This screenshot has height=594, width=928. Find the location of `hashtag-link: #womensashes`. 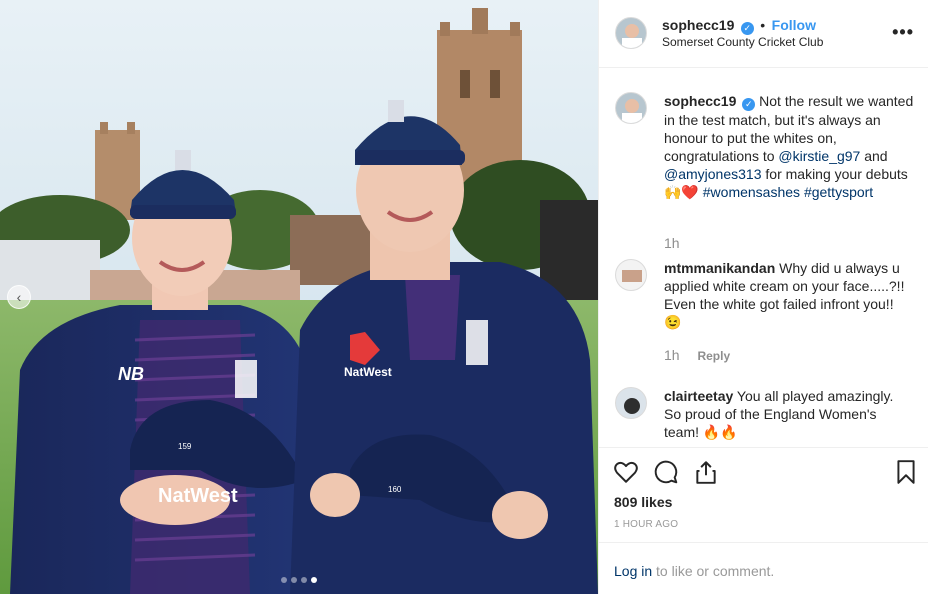

hashtag-link: #womensashes is located at coordinates (751, 192).